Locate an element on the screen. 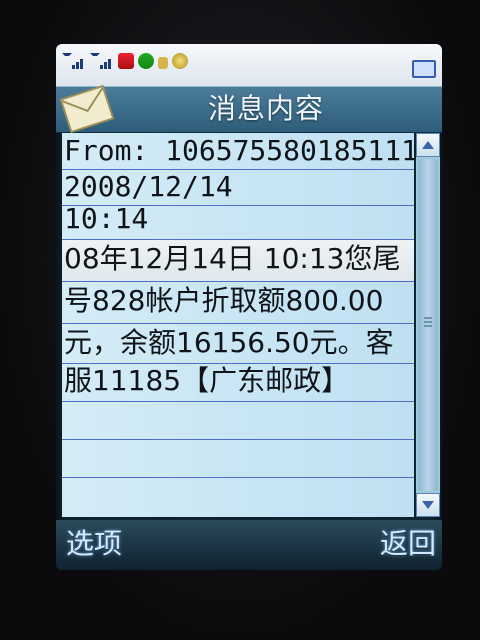  network-icon is located at coordinates (180, 61).